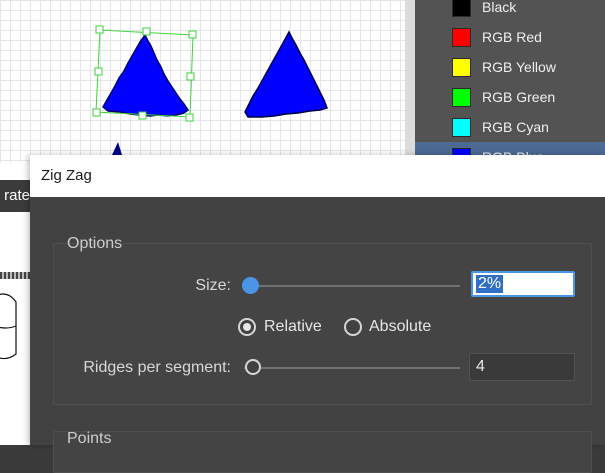 The height and width of the screenshot is (473, 605). I want to click on ridges-input-value: 4, so click(480, 366).